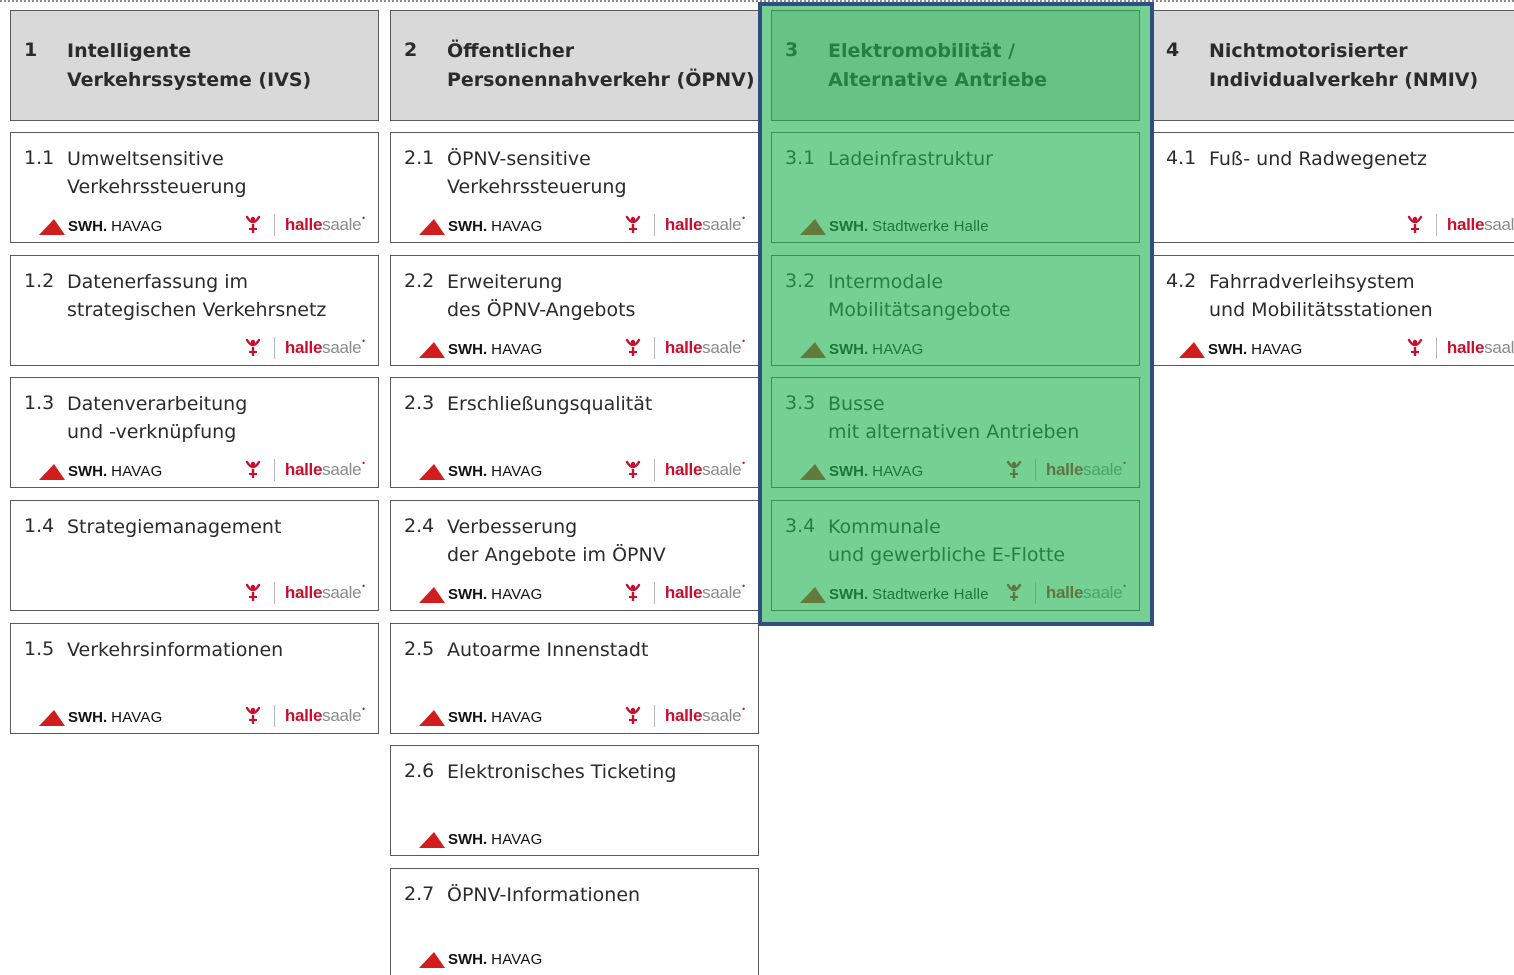  Describe the element at coordinates (556, 541) in the screenshot. I see `measure-title: Verbesserung der Angebote im ÖPNV` at that location.